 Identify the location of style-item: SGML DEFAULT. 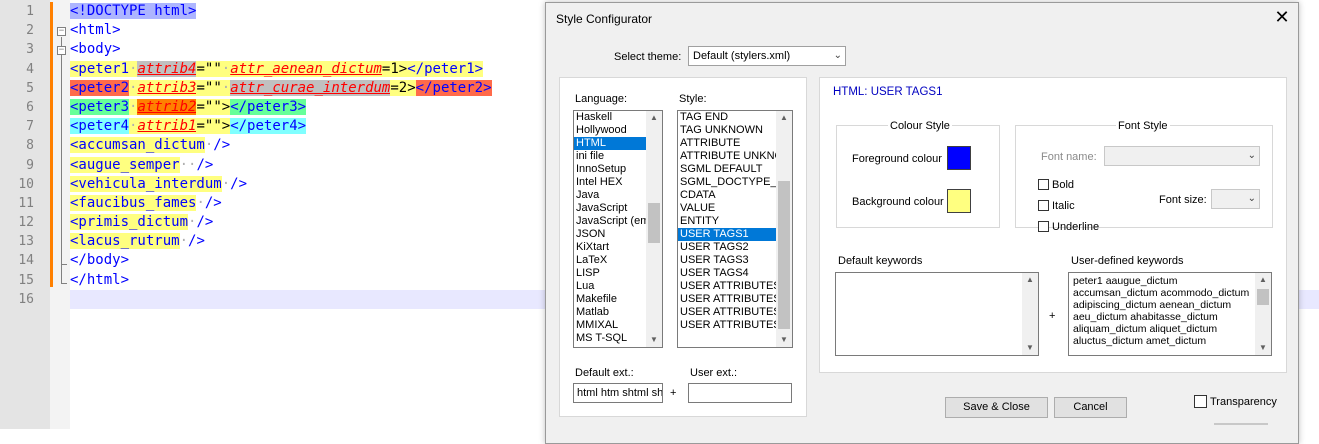
(735, 169).